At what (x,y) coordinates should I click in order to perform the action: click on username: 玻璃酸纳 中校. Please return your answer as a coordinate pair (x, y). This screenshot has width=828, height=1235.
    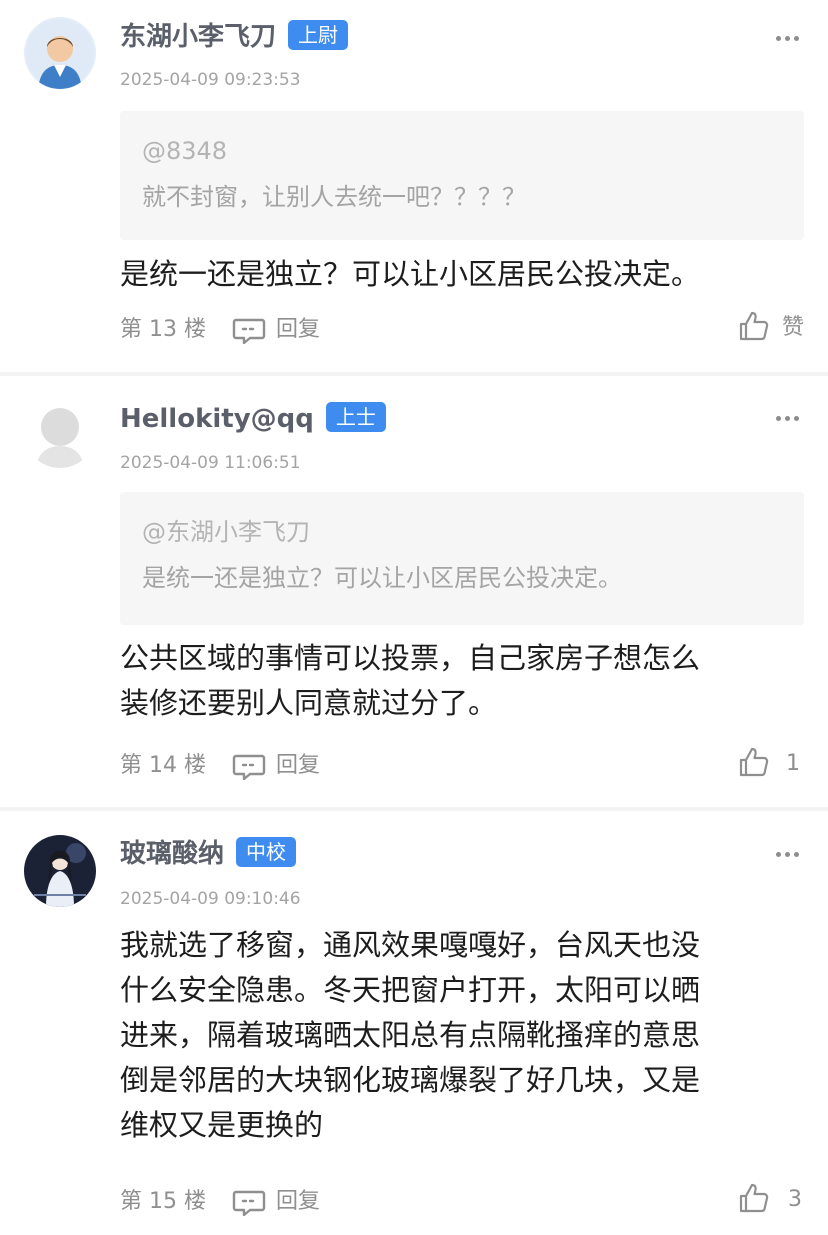
    Looking at the image, I should click on (208, 854).